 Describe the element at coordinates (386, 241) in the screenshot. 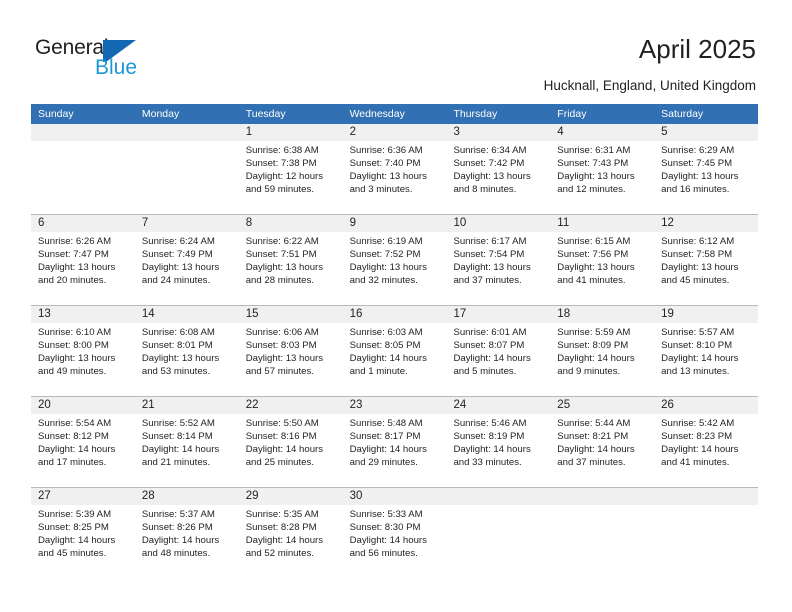

I see `sunrise-text: Sunrise: 6:19 AM` at that location.